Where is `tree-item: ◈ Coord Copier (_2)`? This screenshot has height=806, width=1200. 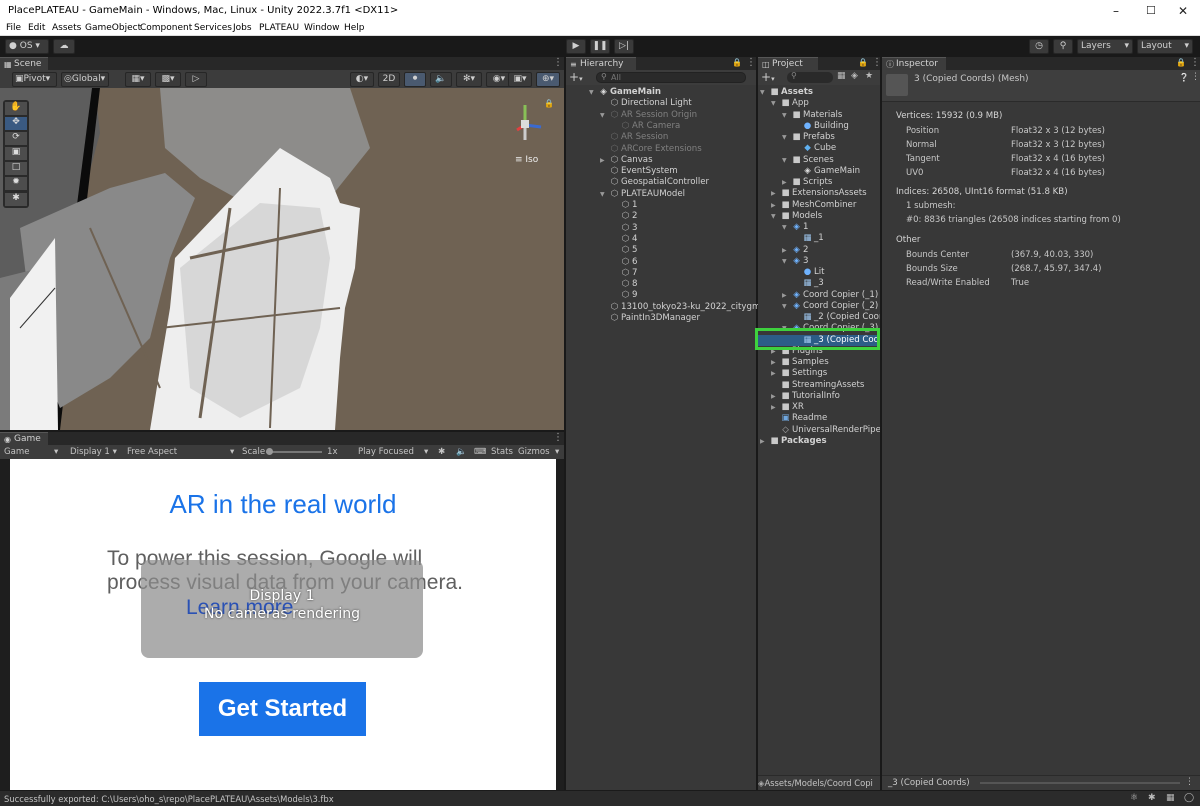
tree-item: ◈ Coord Copier (_2) is located at coordinates (835, 306).